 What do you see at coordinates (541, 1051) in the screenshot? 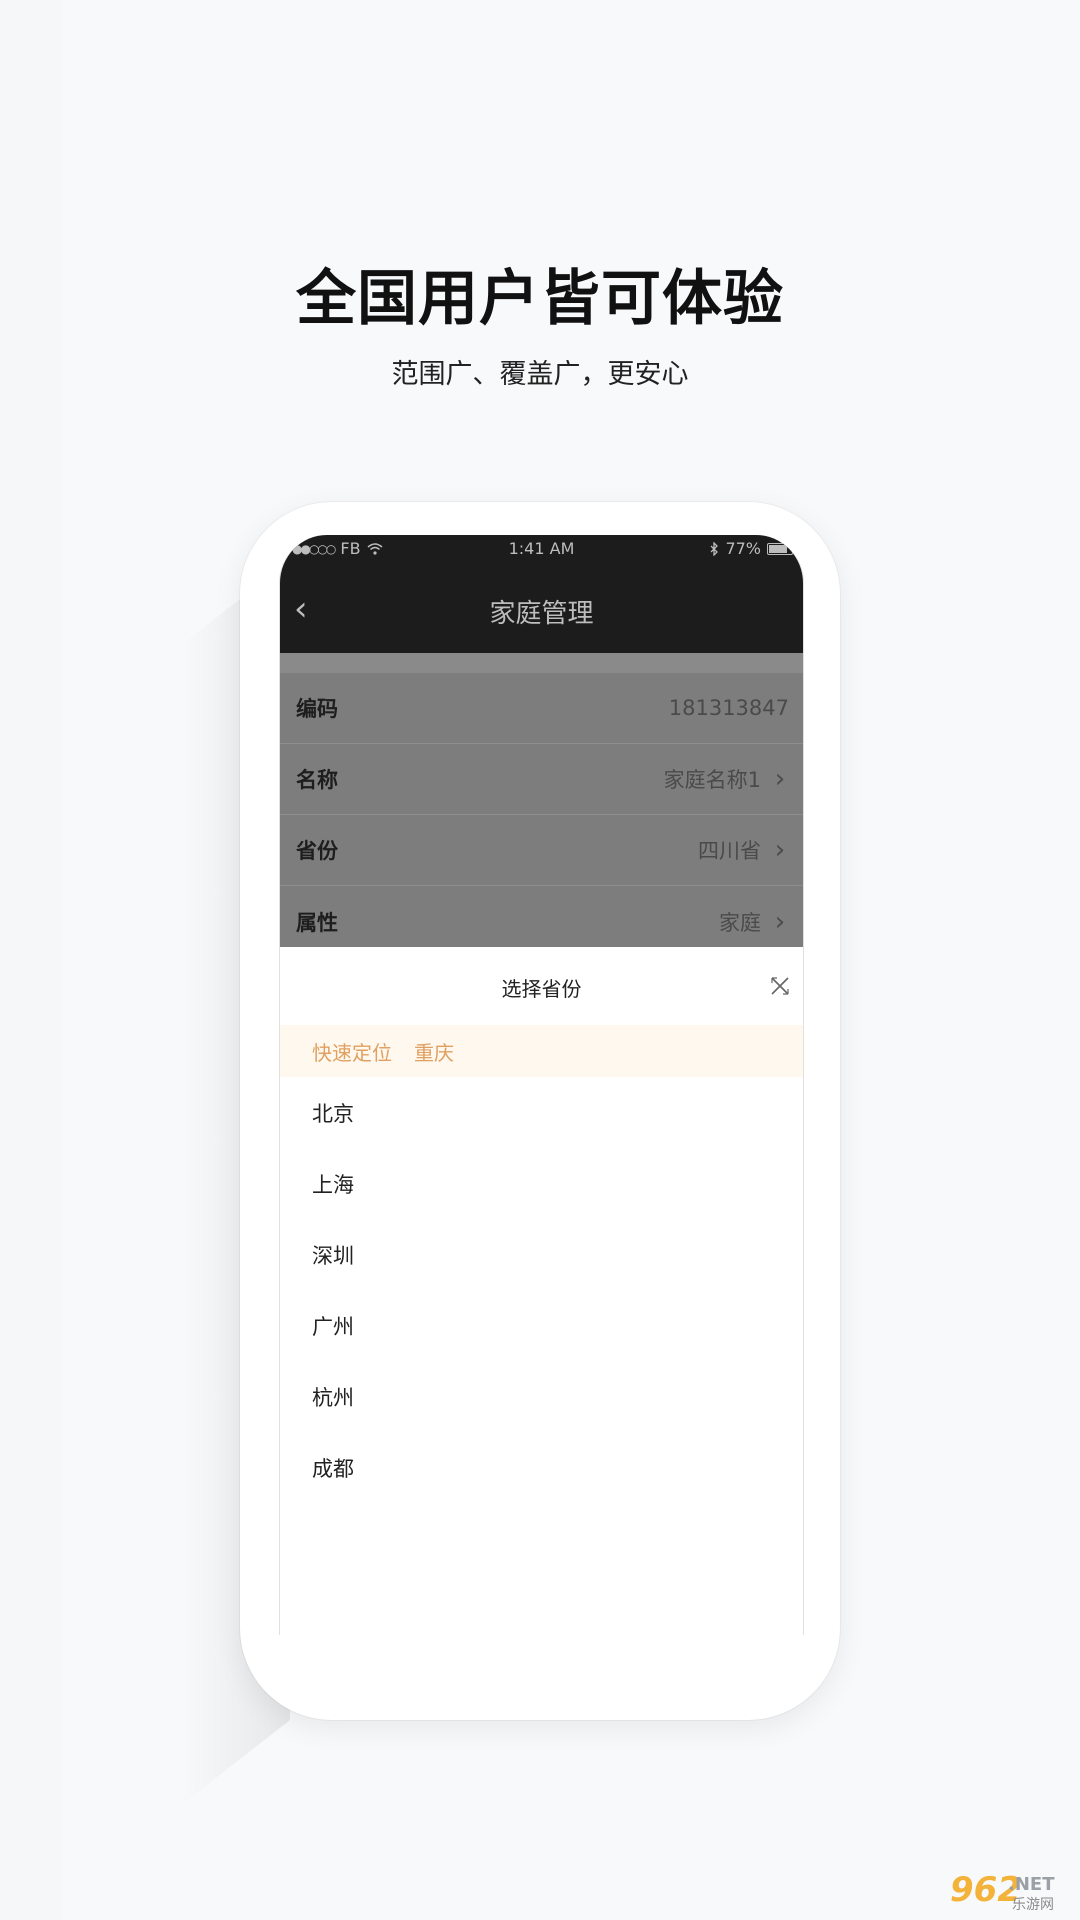
I see `quick-locate-bar: 快速定位 重庆` at bounding box center [541, 1051].